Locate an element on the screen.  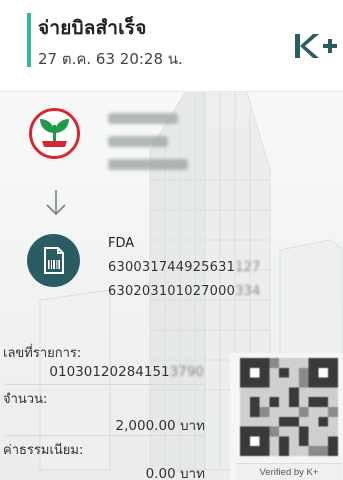
ref1-tail-masked: 127 is located at coordinates (248, 267).